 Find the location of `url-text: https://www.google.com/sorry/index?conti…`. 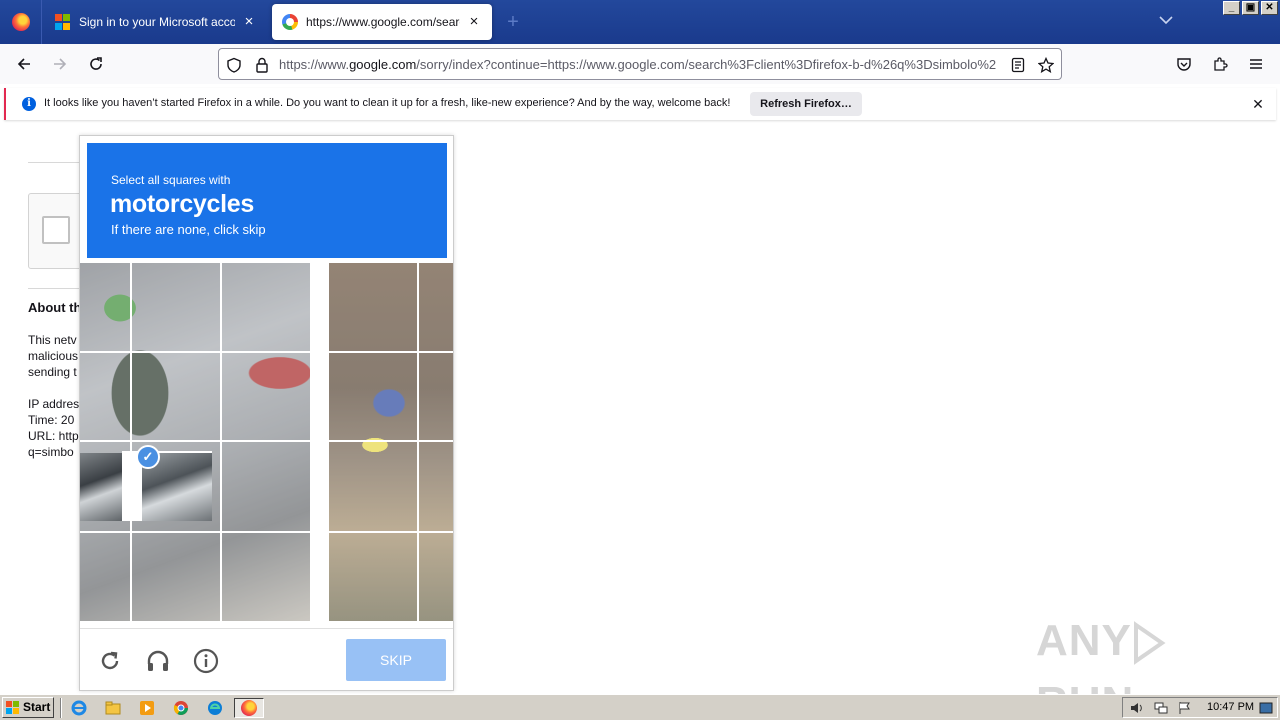

url-text: https://www.google.com/sorry/index?conti… is located at coordinates (641, 64).